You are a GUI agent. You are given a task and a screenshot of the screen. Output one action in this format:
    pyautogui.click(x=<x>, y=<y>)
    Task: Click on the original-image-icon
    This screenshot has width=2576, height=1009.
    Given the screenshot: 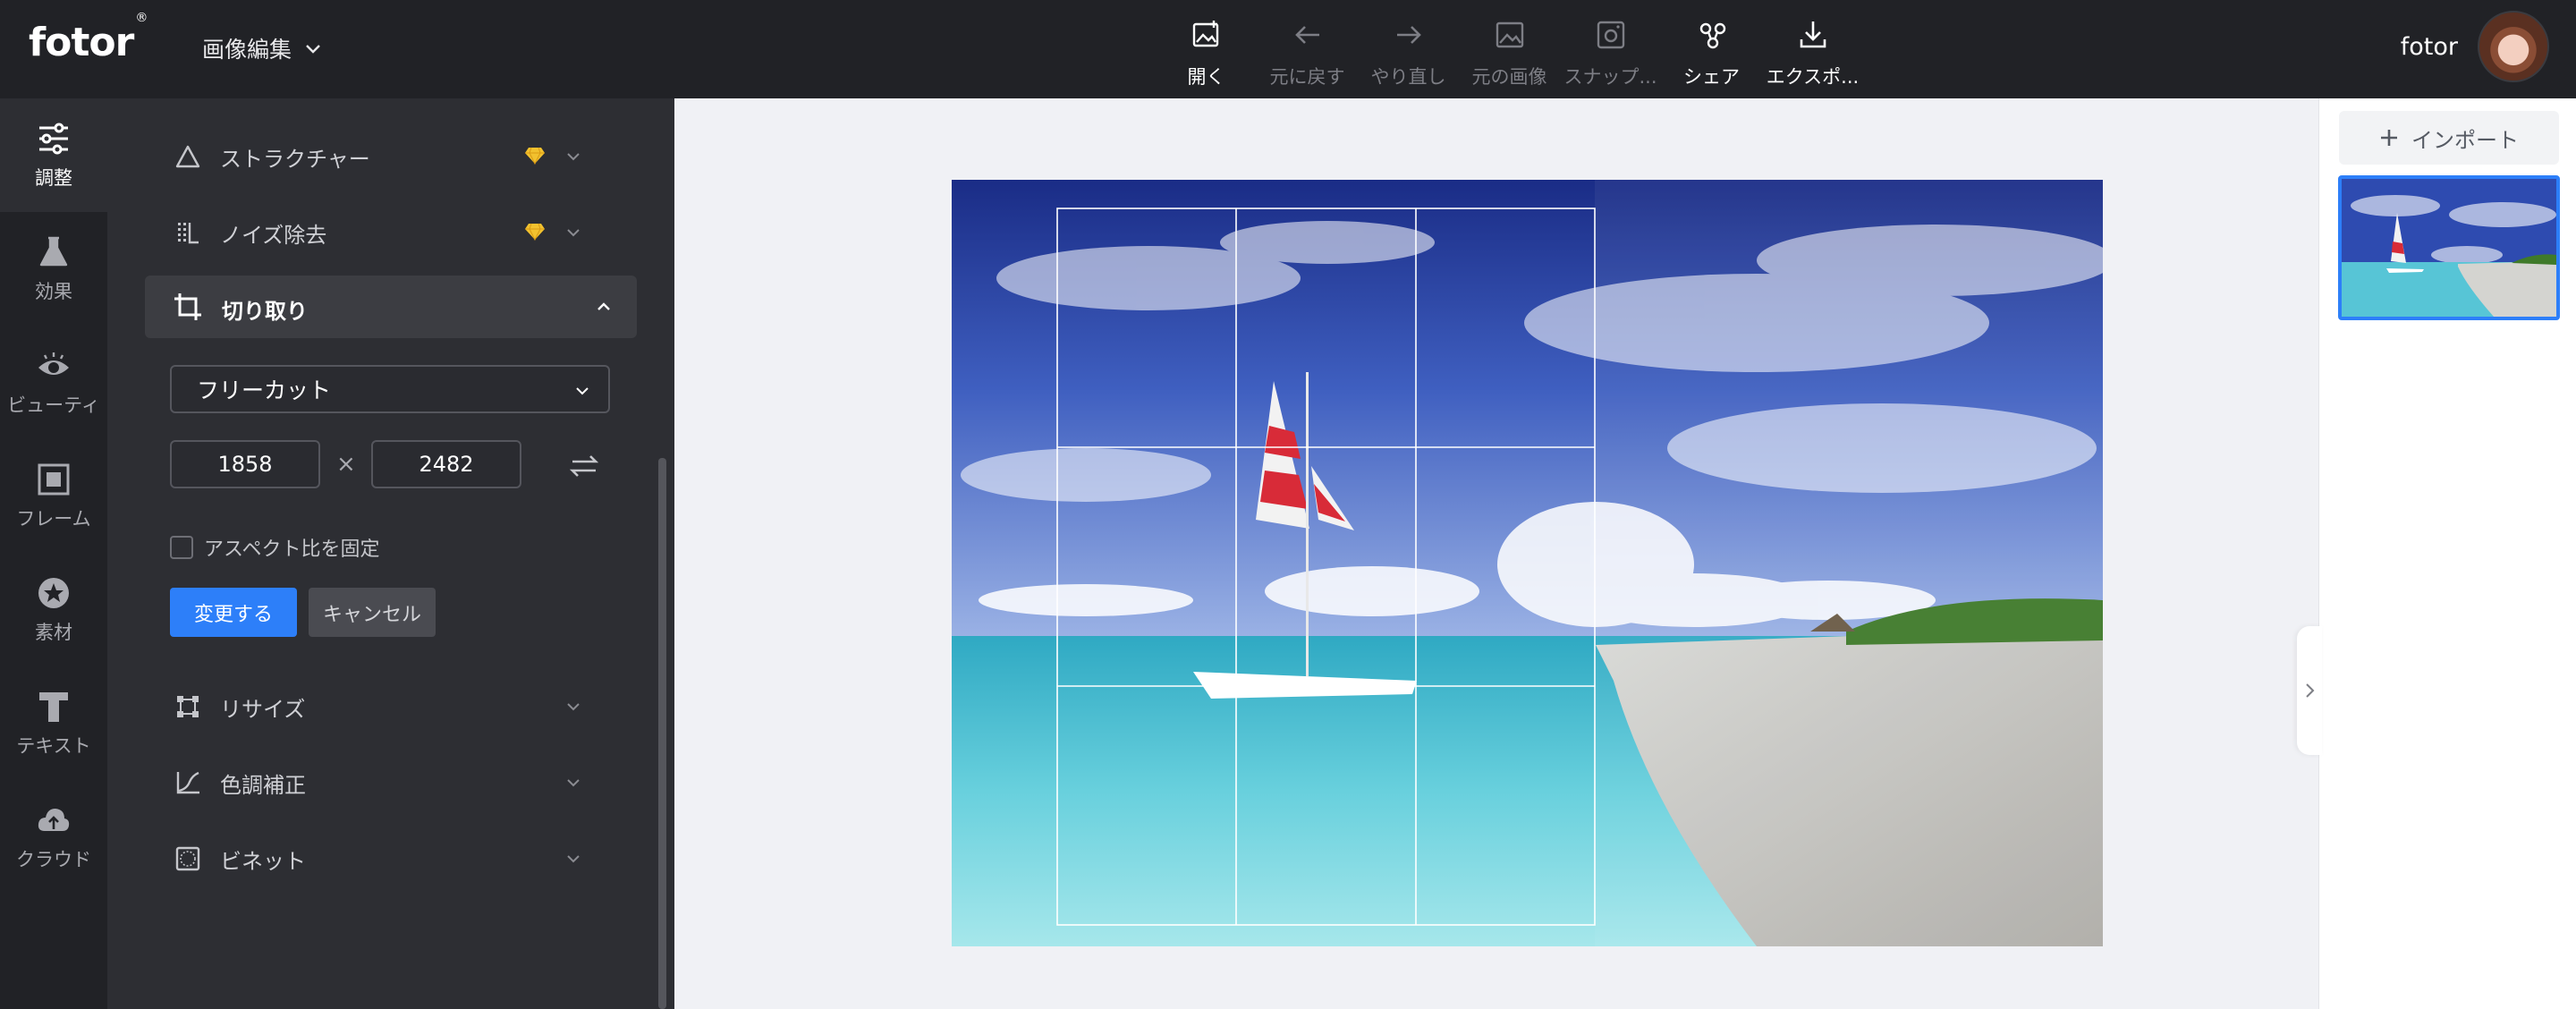 What is the action you would take?
    pyautogui.click(x=1510, y=35)
    